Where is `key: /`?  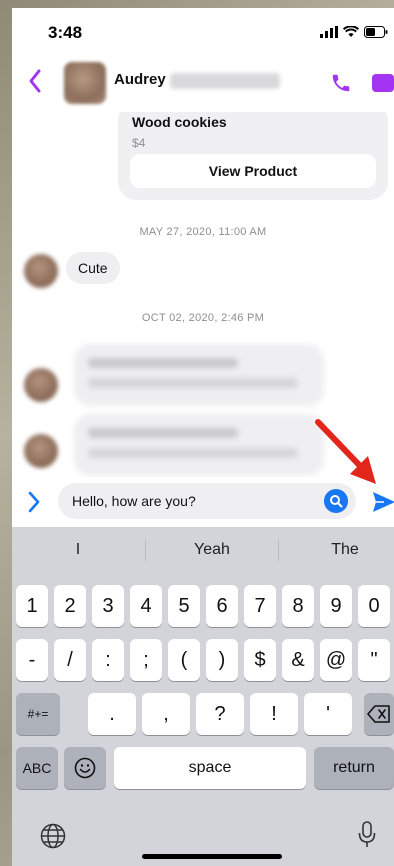
key: / is located at coordinates (70, 660).